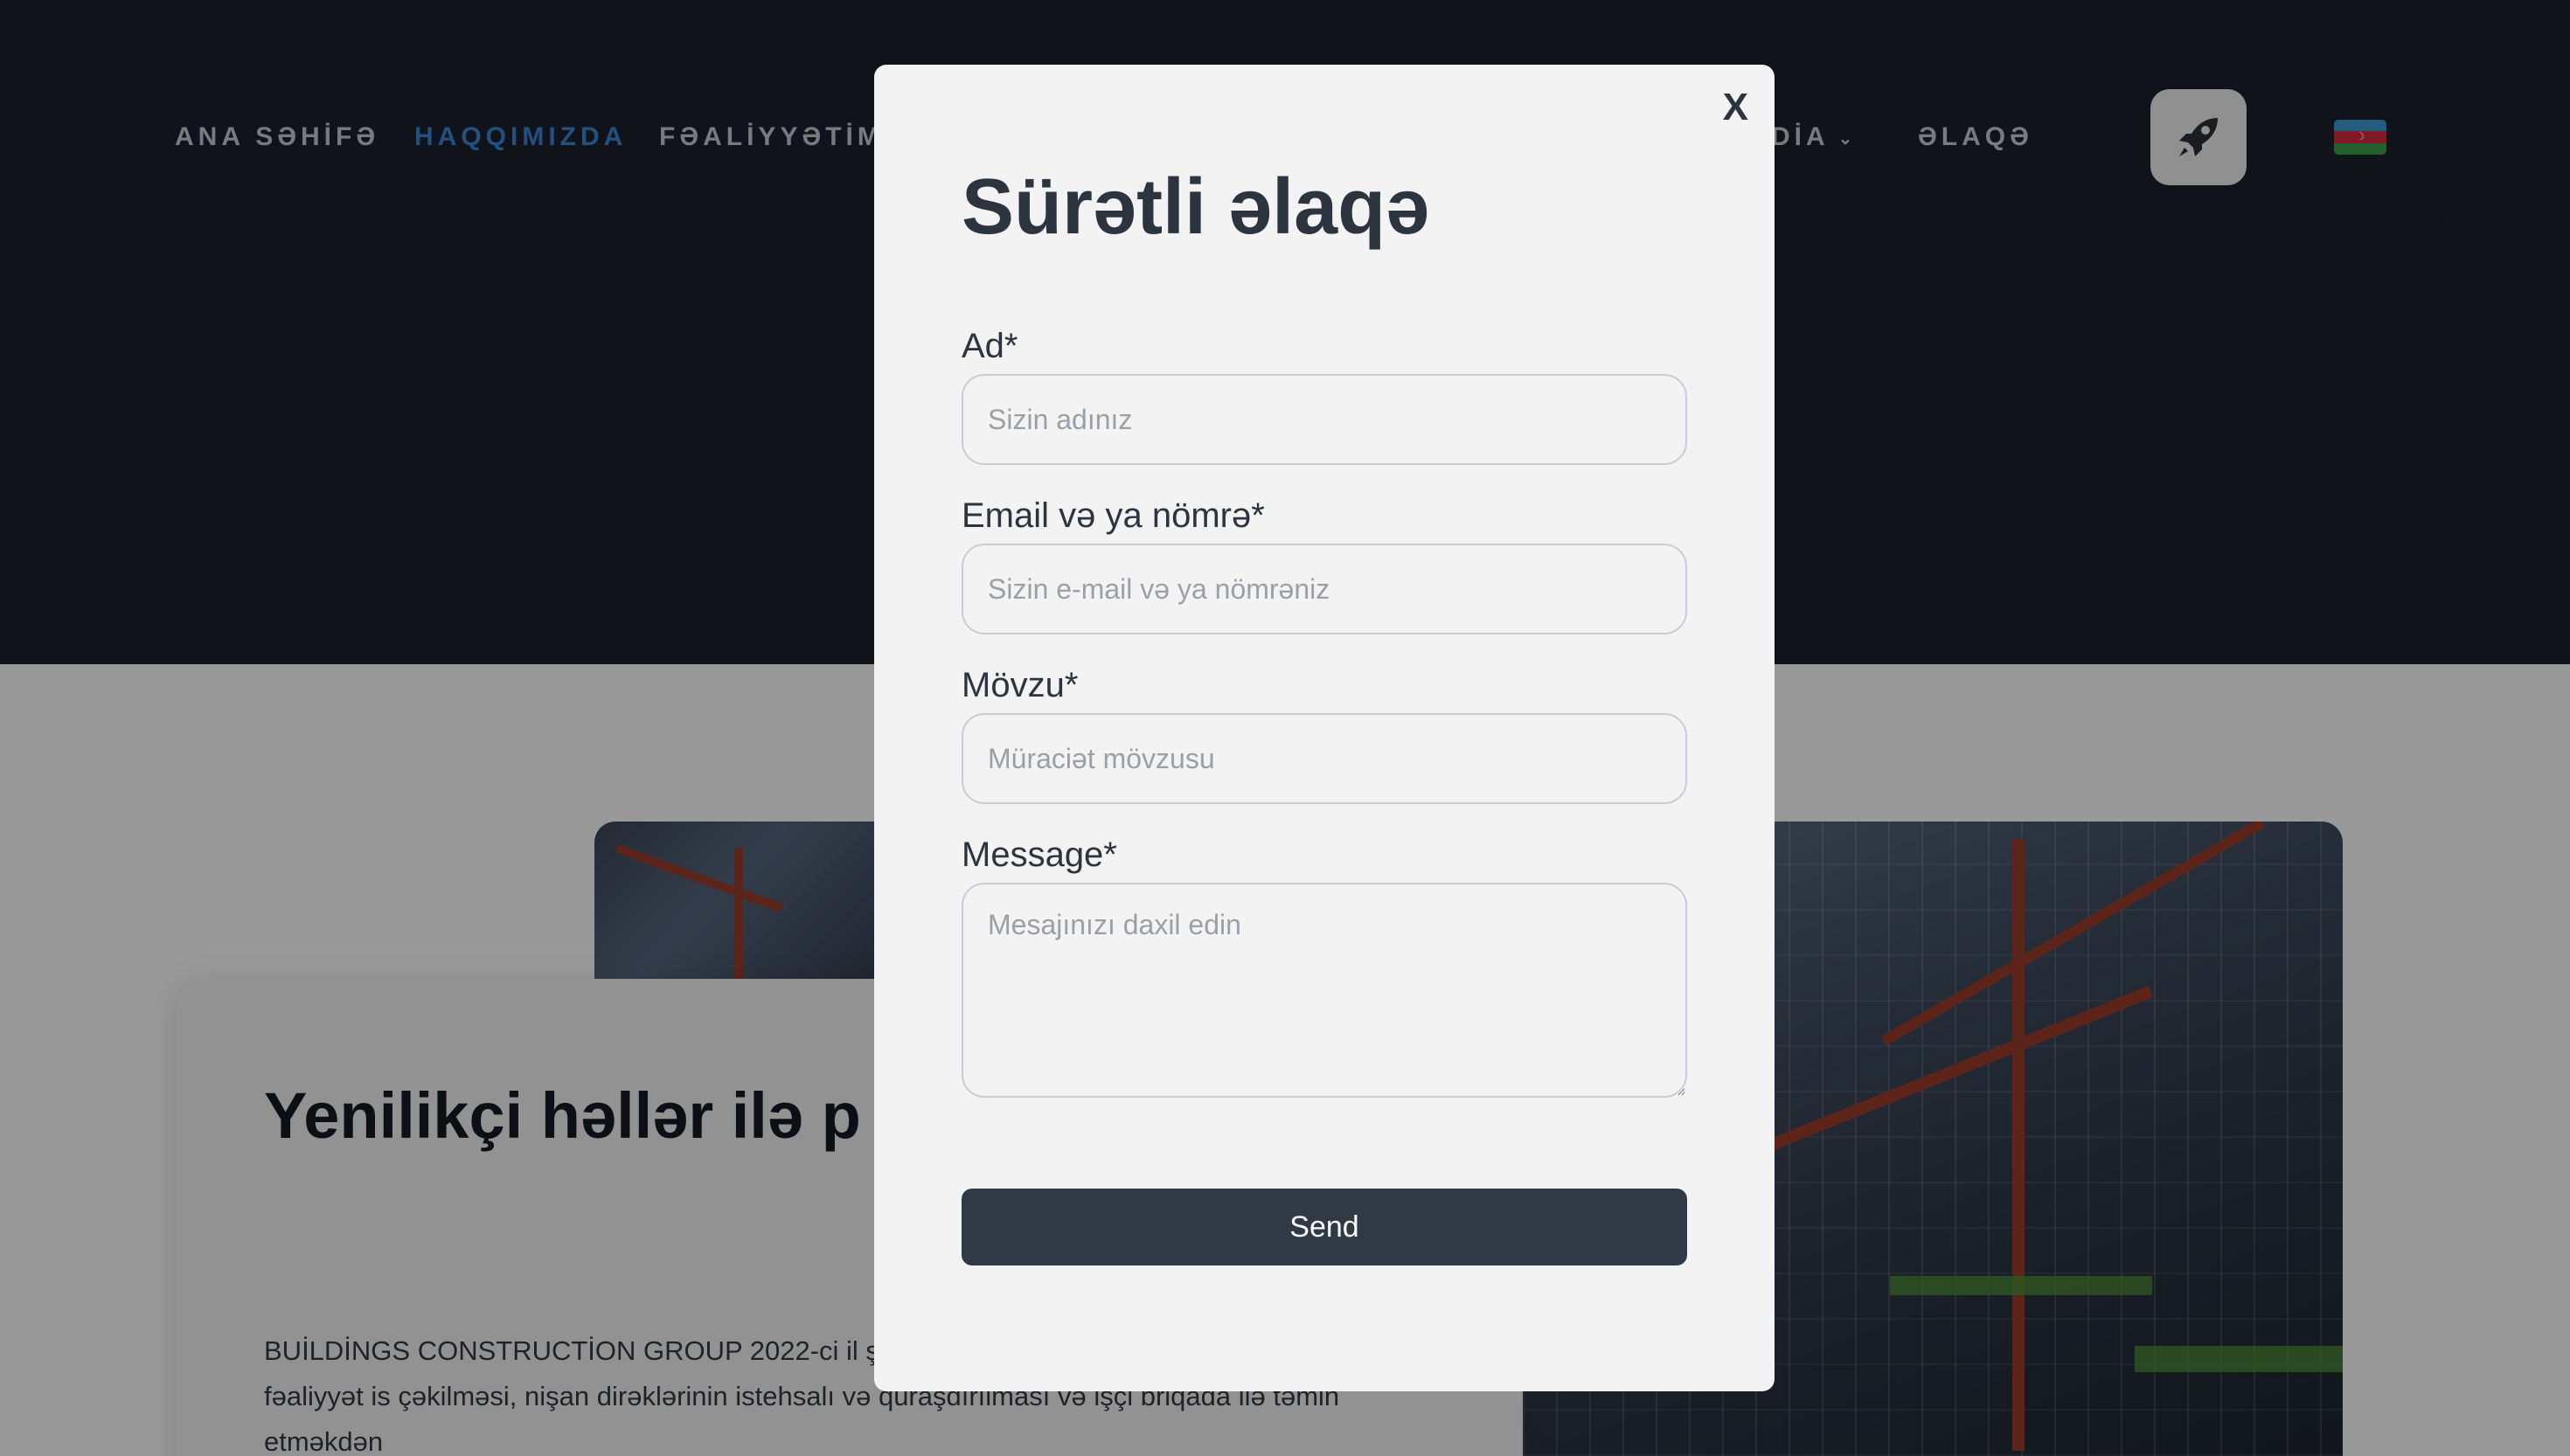  What do you see at coordinates (1324, 990) in the screenshot?
I see `message-textarea` at bounding box center [1324, 990].